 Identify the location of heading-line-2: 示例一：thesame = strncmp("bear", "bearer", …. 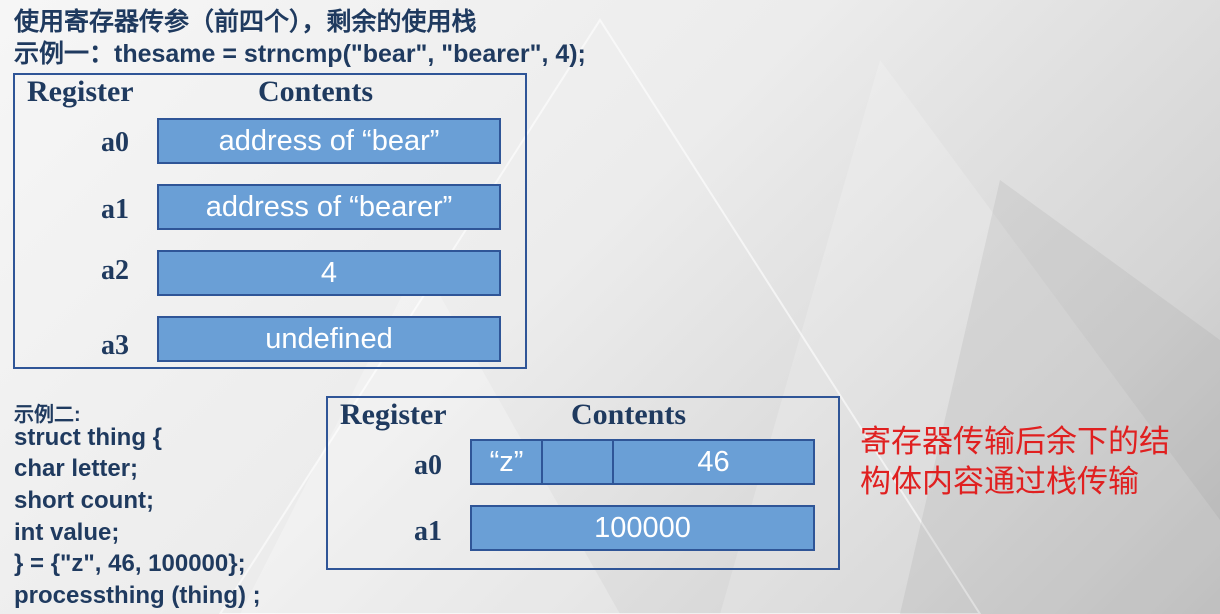
(300, 54).